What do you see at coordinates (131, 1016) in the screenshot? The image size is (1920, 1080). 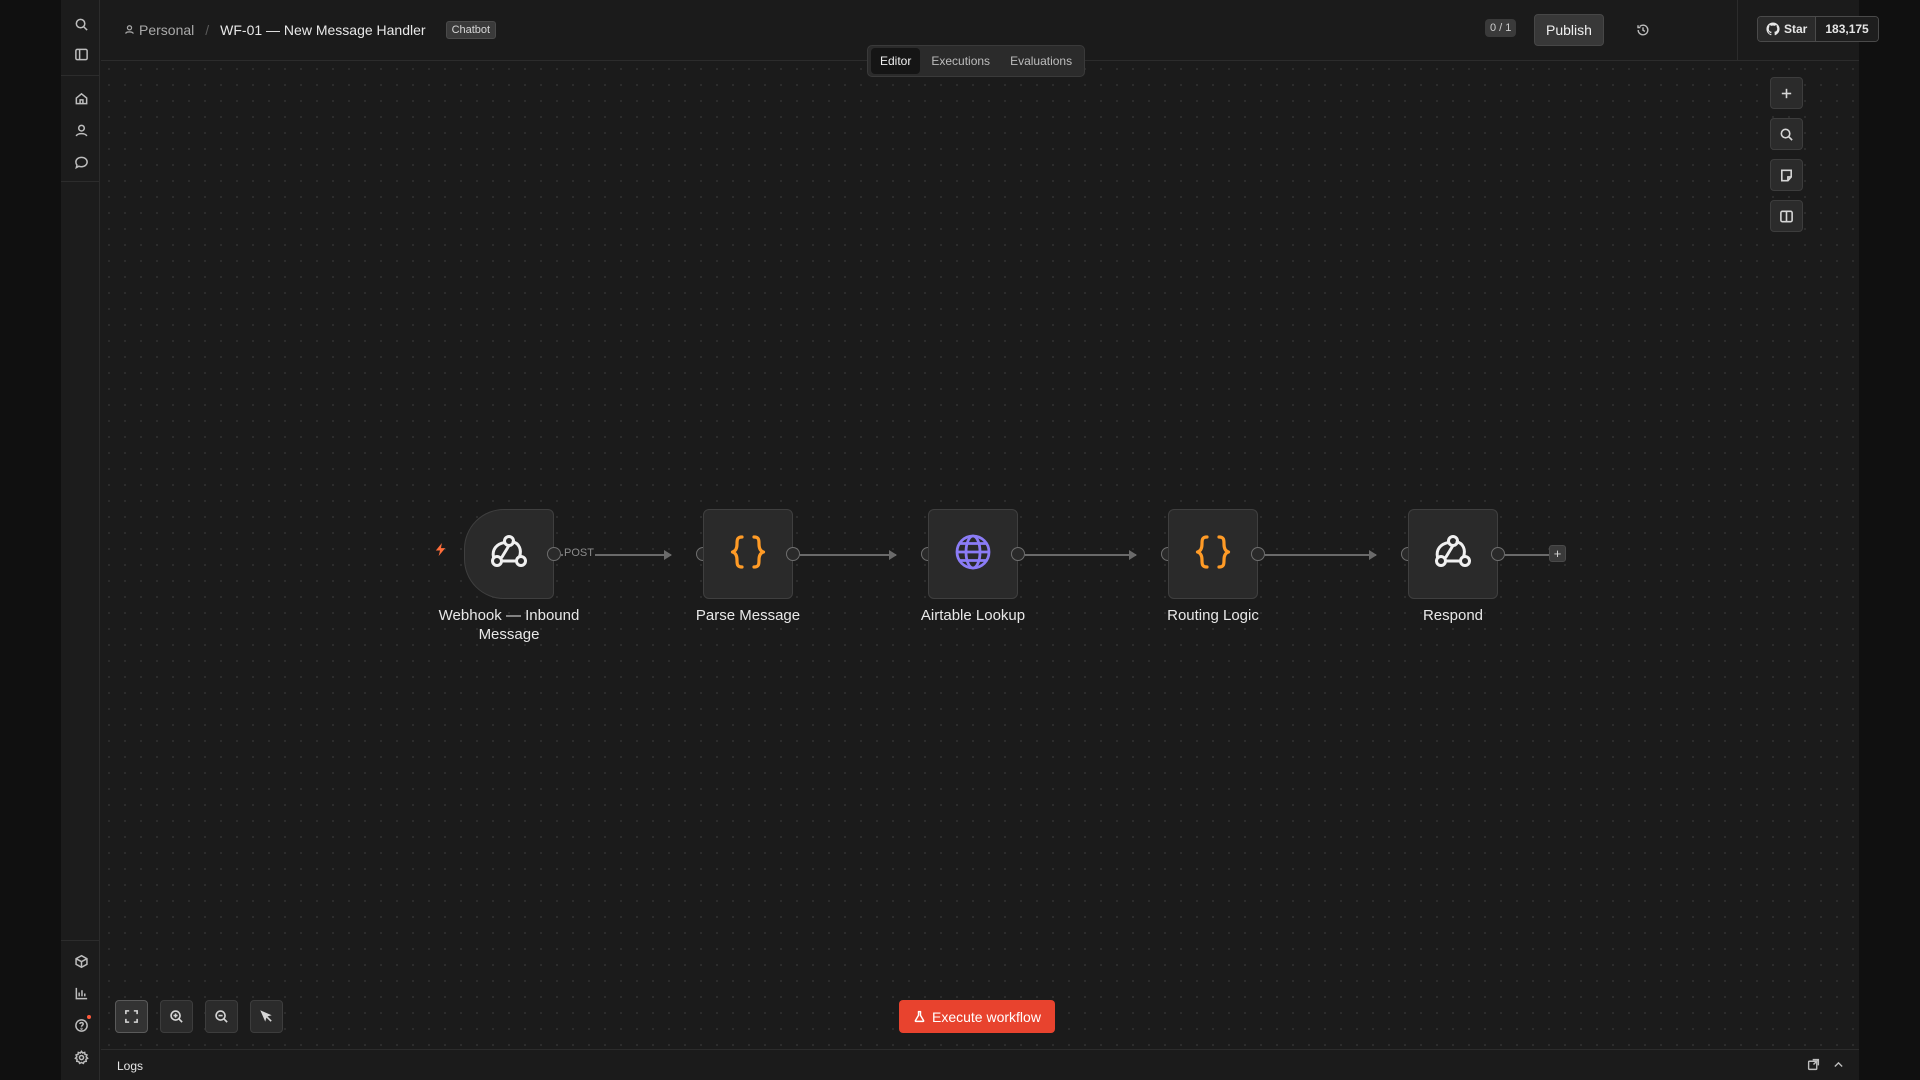 I see `fit-view-icon` at bounding box center [131, 1016].